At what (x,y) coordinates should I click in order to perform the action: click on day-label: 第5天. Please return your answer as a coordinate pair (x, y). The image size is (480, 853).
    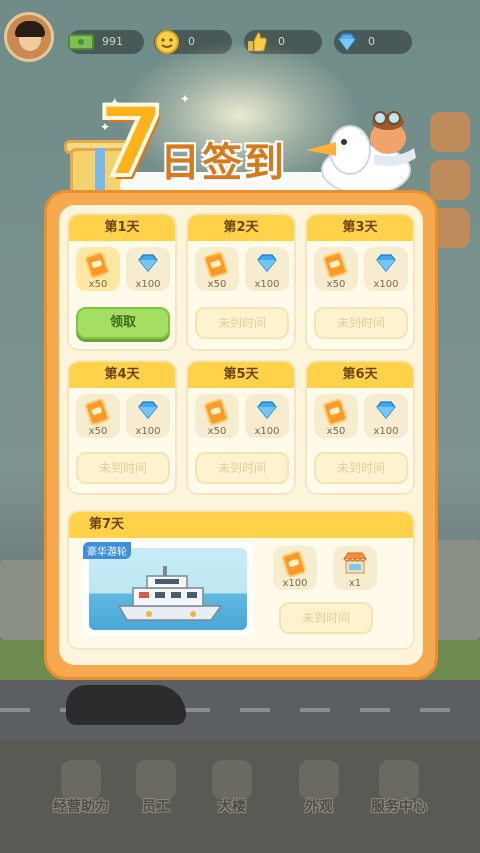
    Looking at the image, I should click on (241, 375).